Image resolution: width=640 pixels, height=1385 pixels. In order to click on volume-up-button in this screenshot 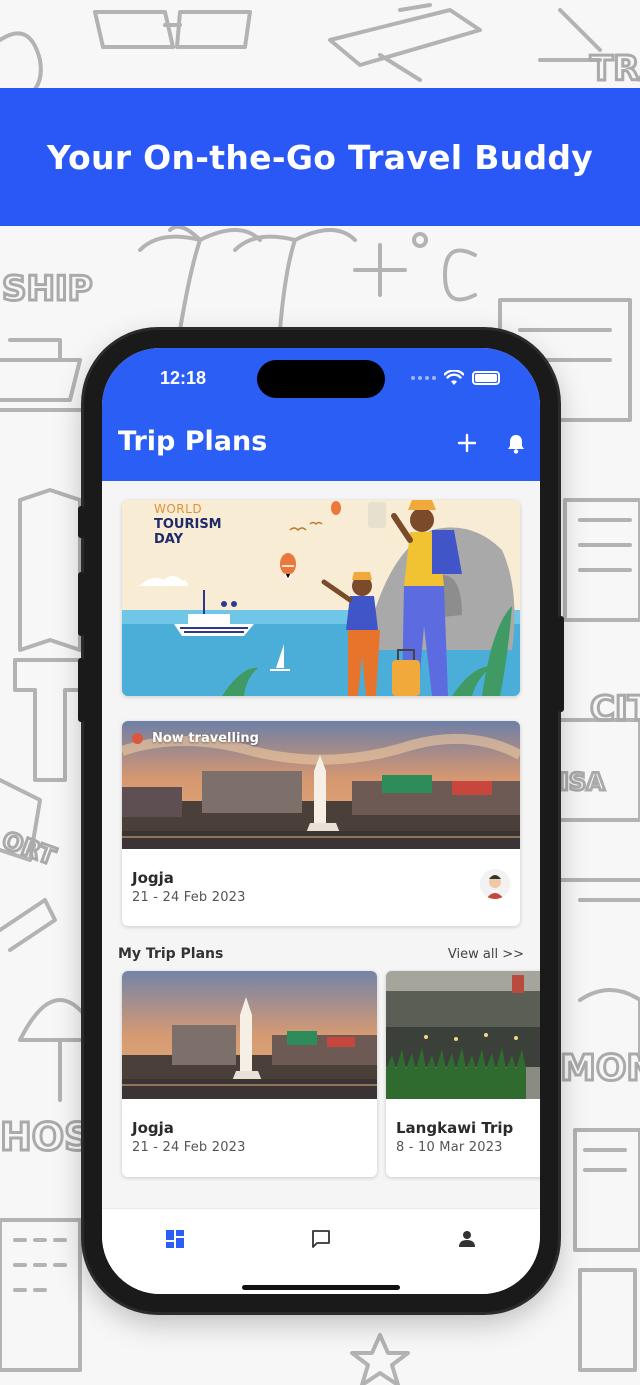, I will do `click(81, 604)`.